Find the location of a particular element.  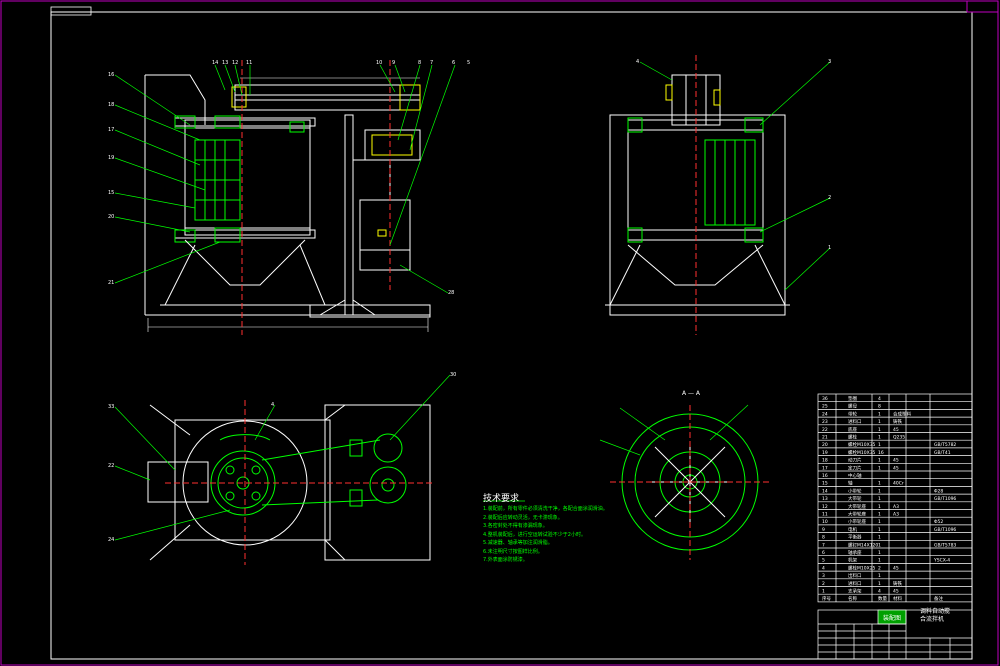

parts-table-cell: 17 is located at coordinates (825, 468).